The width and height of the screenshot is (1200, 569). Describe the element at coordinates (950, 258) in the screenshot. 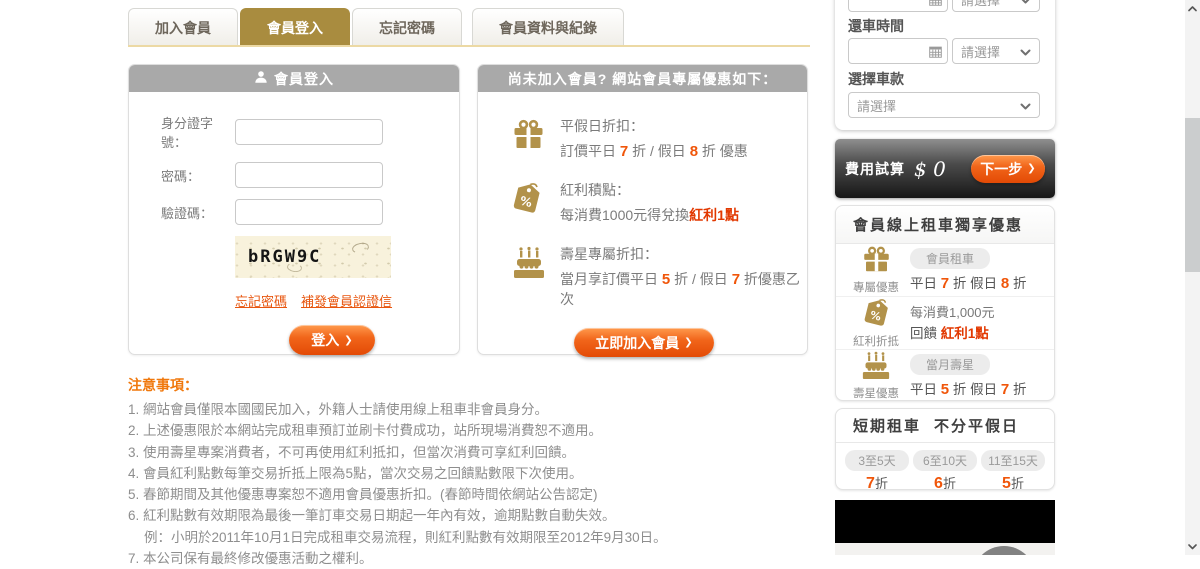

I see `benefit-badge: 會員租車` at that location.